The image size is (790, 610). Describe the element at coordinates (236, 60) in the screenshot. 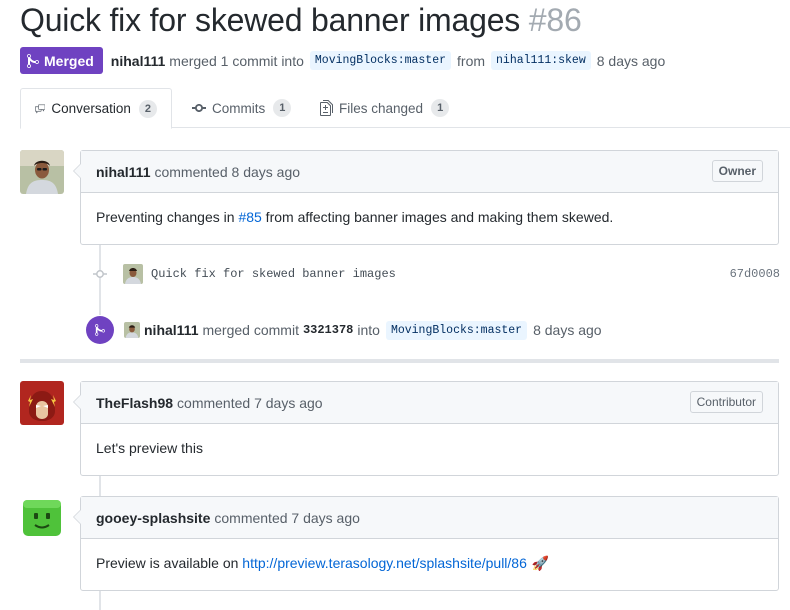

I see `merge-description: merged 1 commit into` at that location.